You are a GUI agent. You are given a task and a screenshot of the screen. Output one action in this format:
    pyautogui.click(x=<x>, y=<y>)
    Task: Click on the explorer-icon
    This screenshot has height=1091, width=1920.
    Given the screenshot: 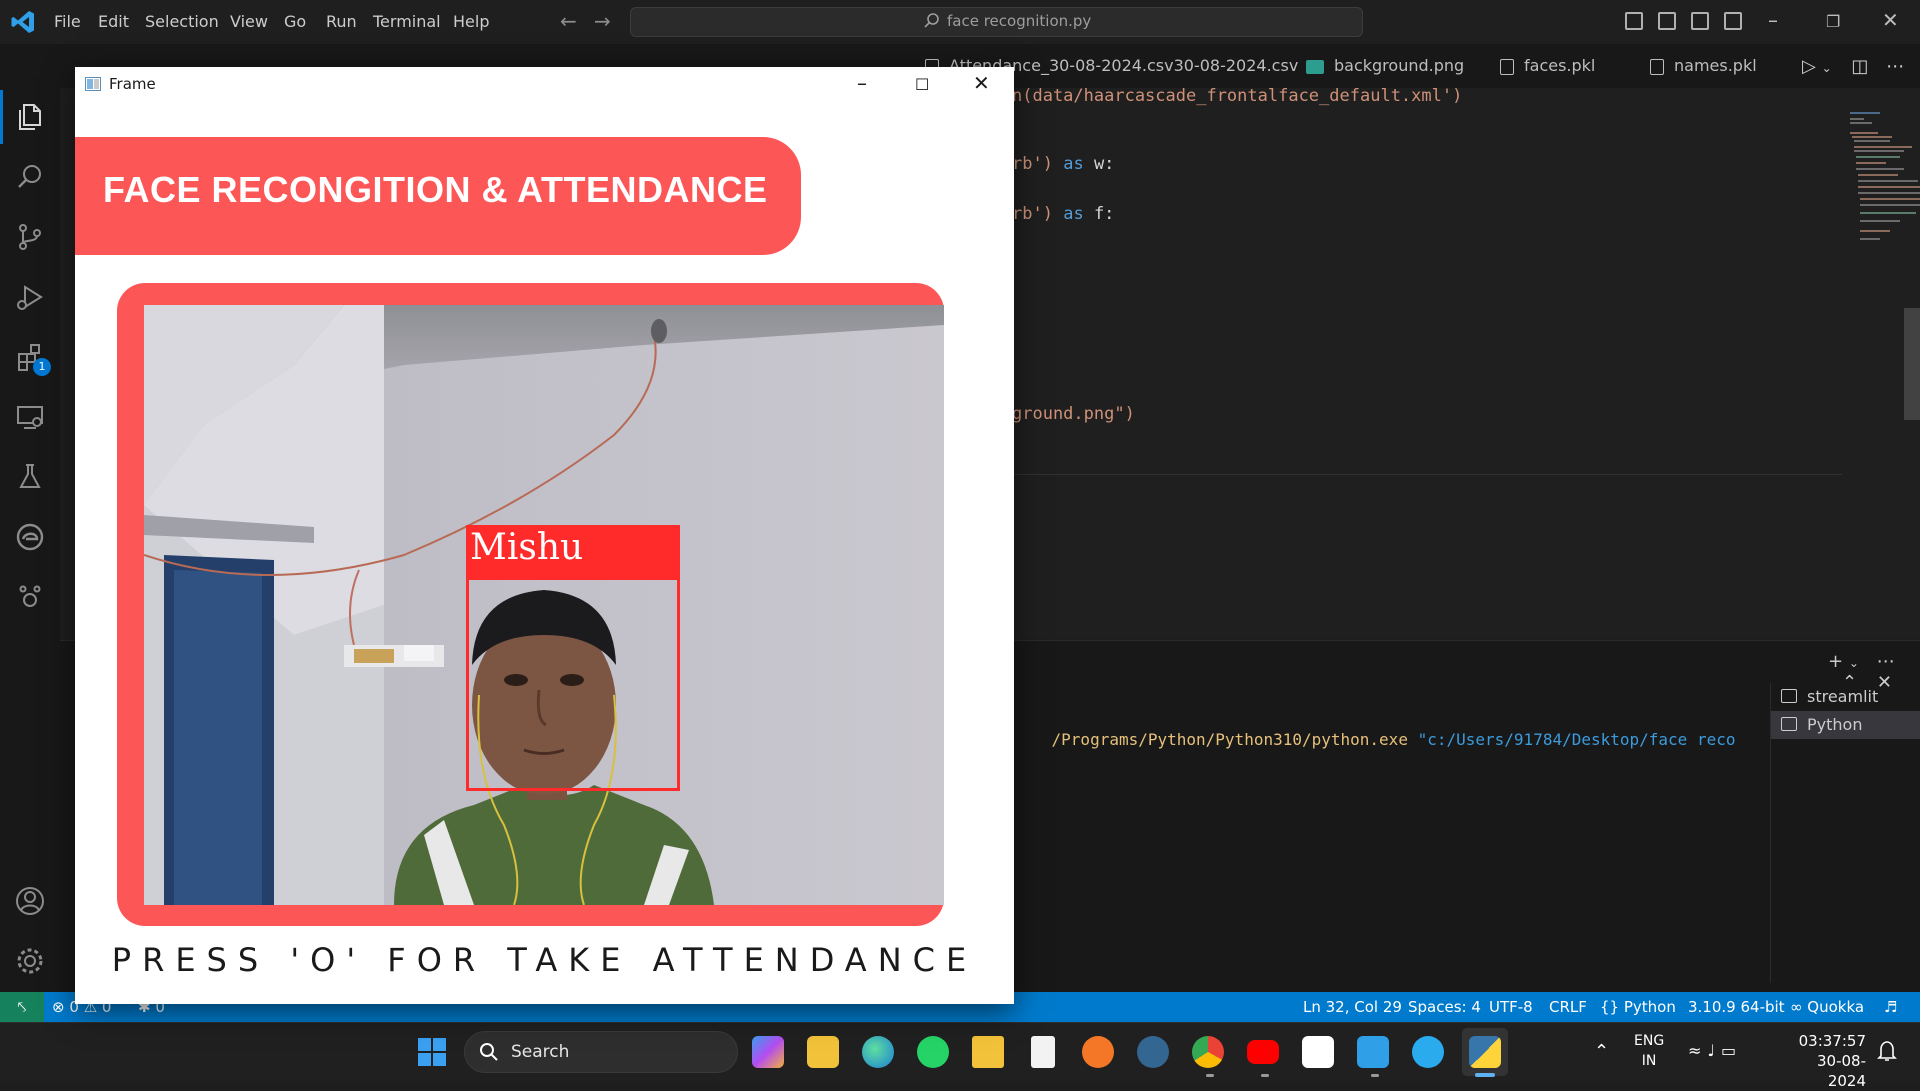 What is the action you would take?
    pyautogui.click(x=30, y=117)
    